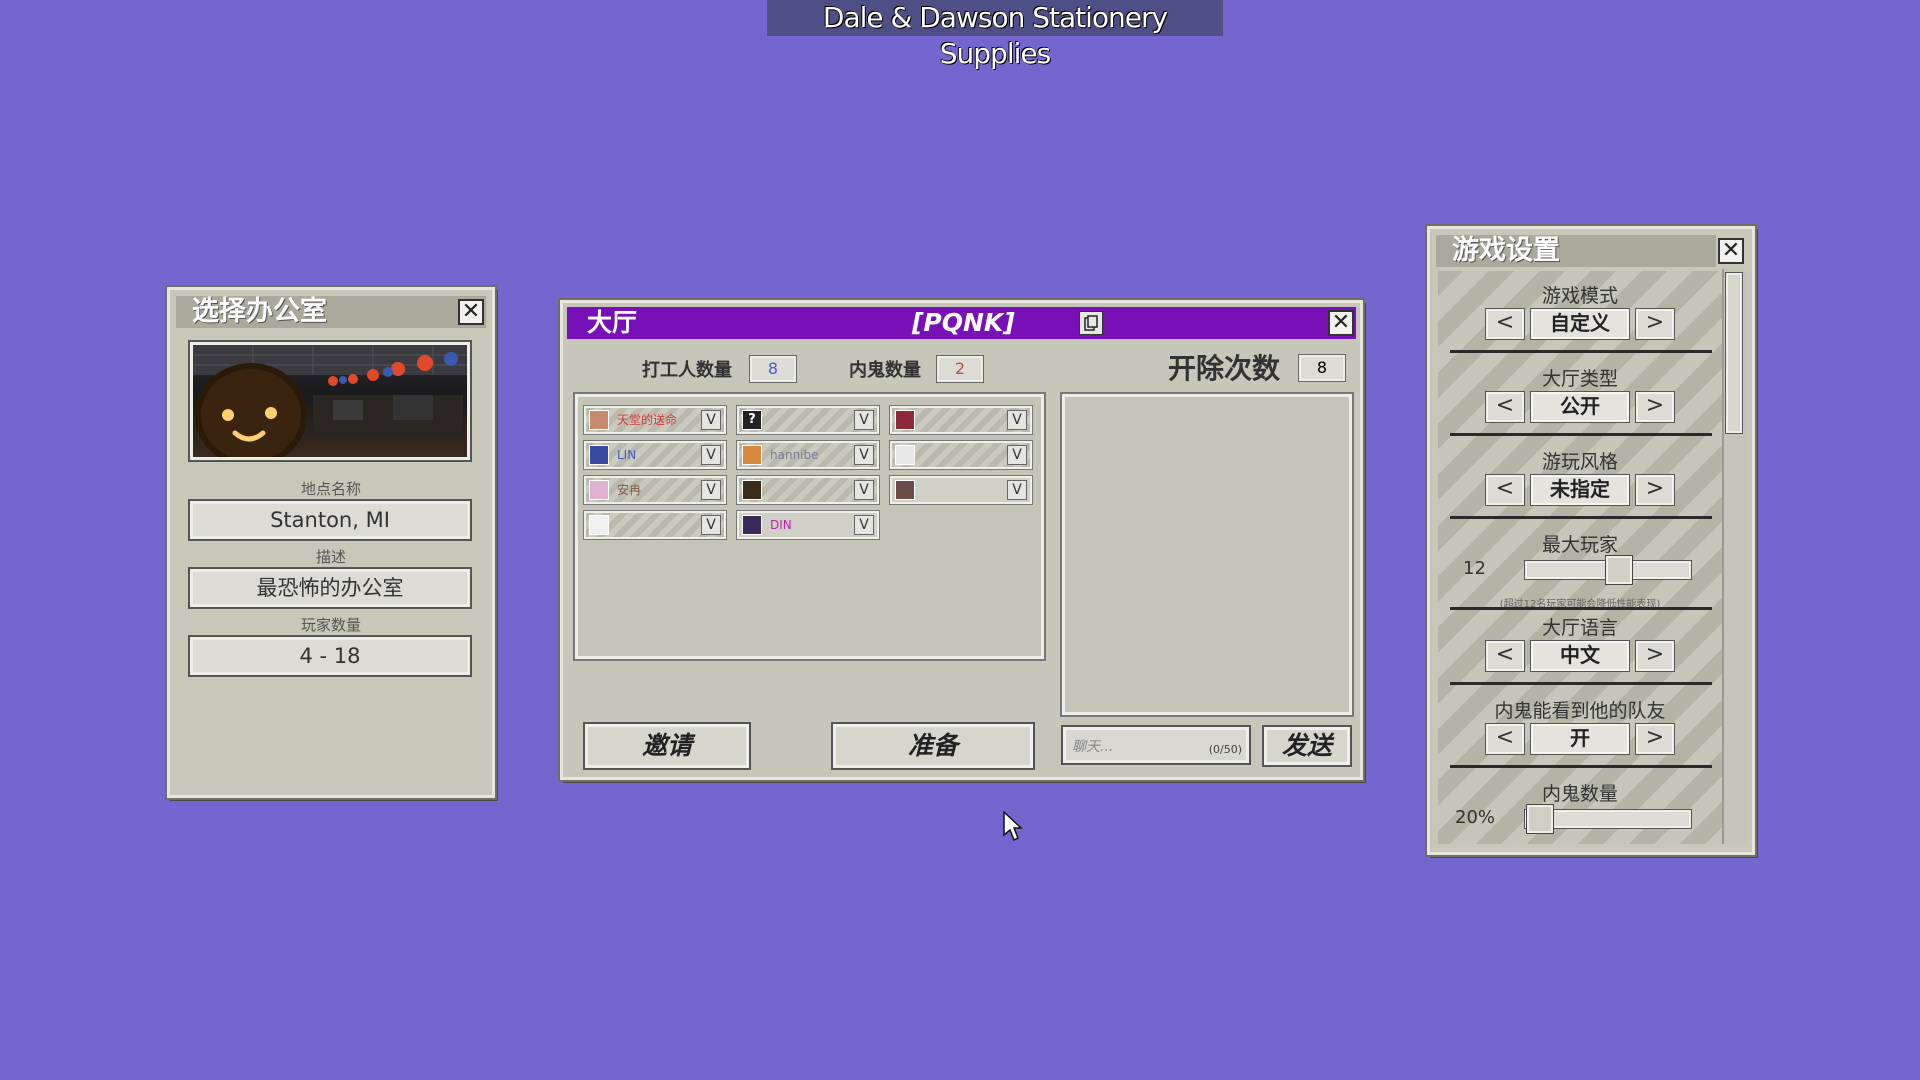 The image size is (1920, 1080). What do you see at coordinates (1655, 324) in the screenshot?
I see `game-mode-next-button: >` at bounding box center [1655, 324].